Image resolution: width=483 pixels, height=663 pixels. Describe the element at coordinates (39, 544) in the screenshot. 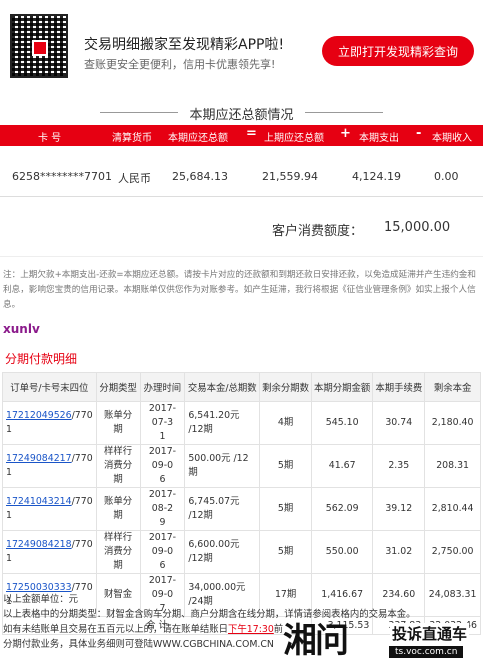

I see `order-link: 17249084218` at that location.